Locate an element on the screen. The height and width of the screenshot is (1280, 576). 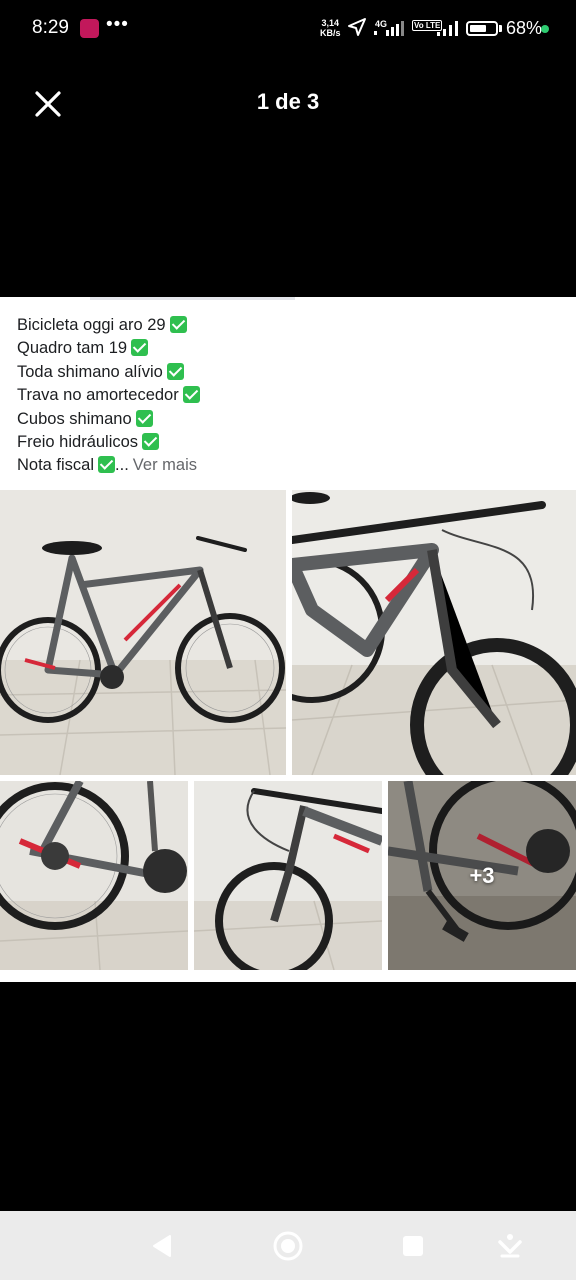
fork-image is located at coordinates (288, 875).